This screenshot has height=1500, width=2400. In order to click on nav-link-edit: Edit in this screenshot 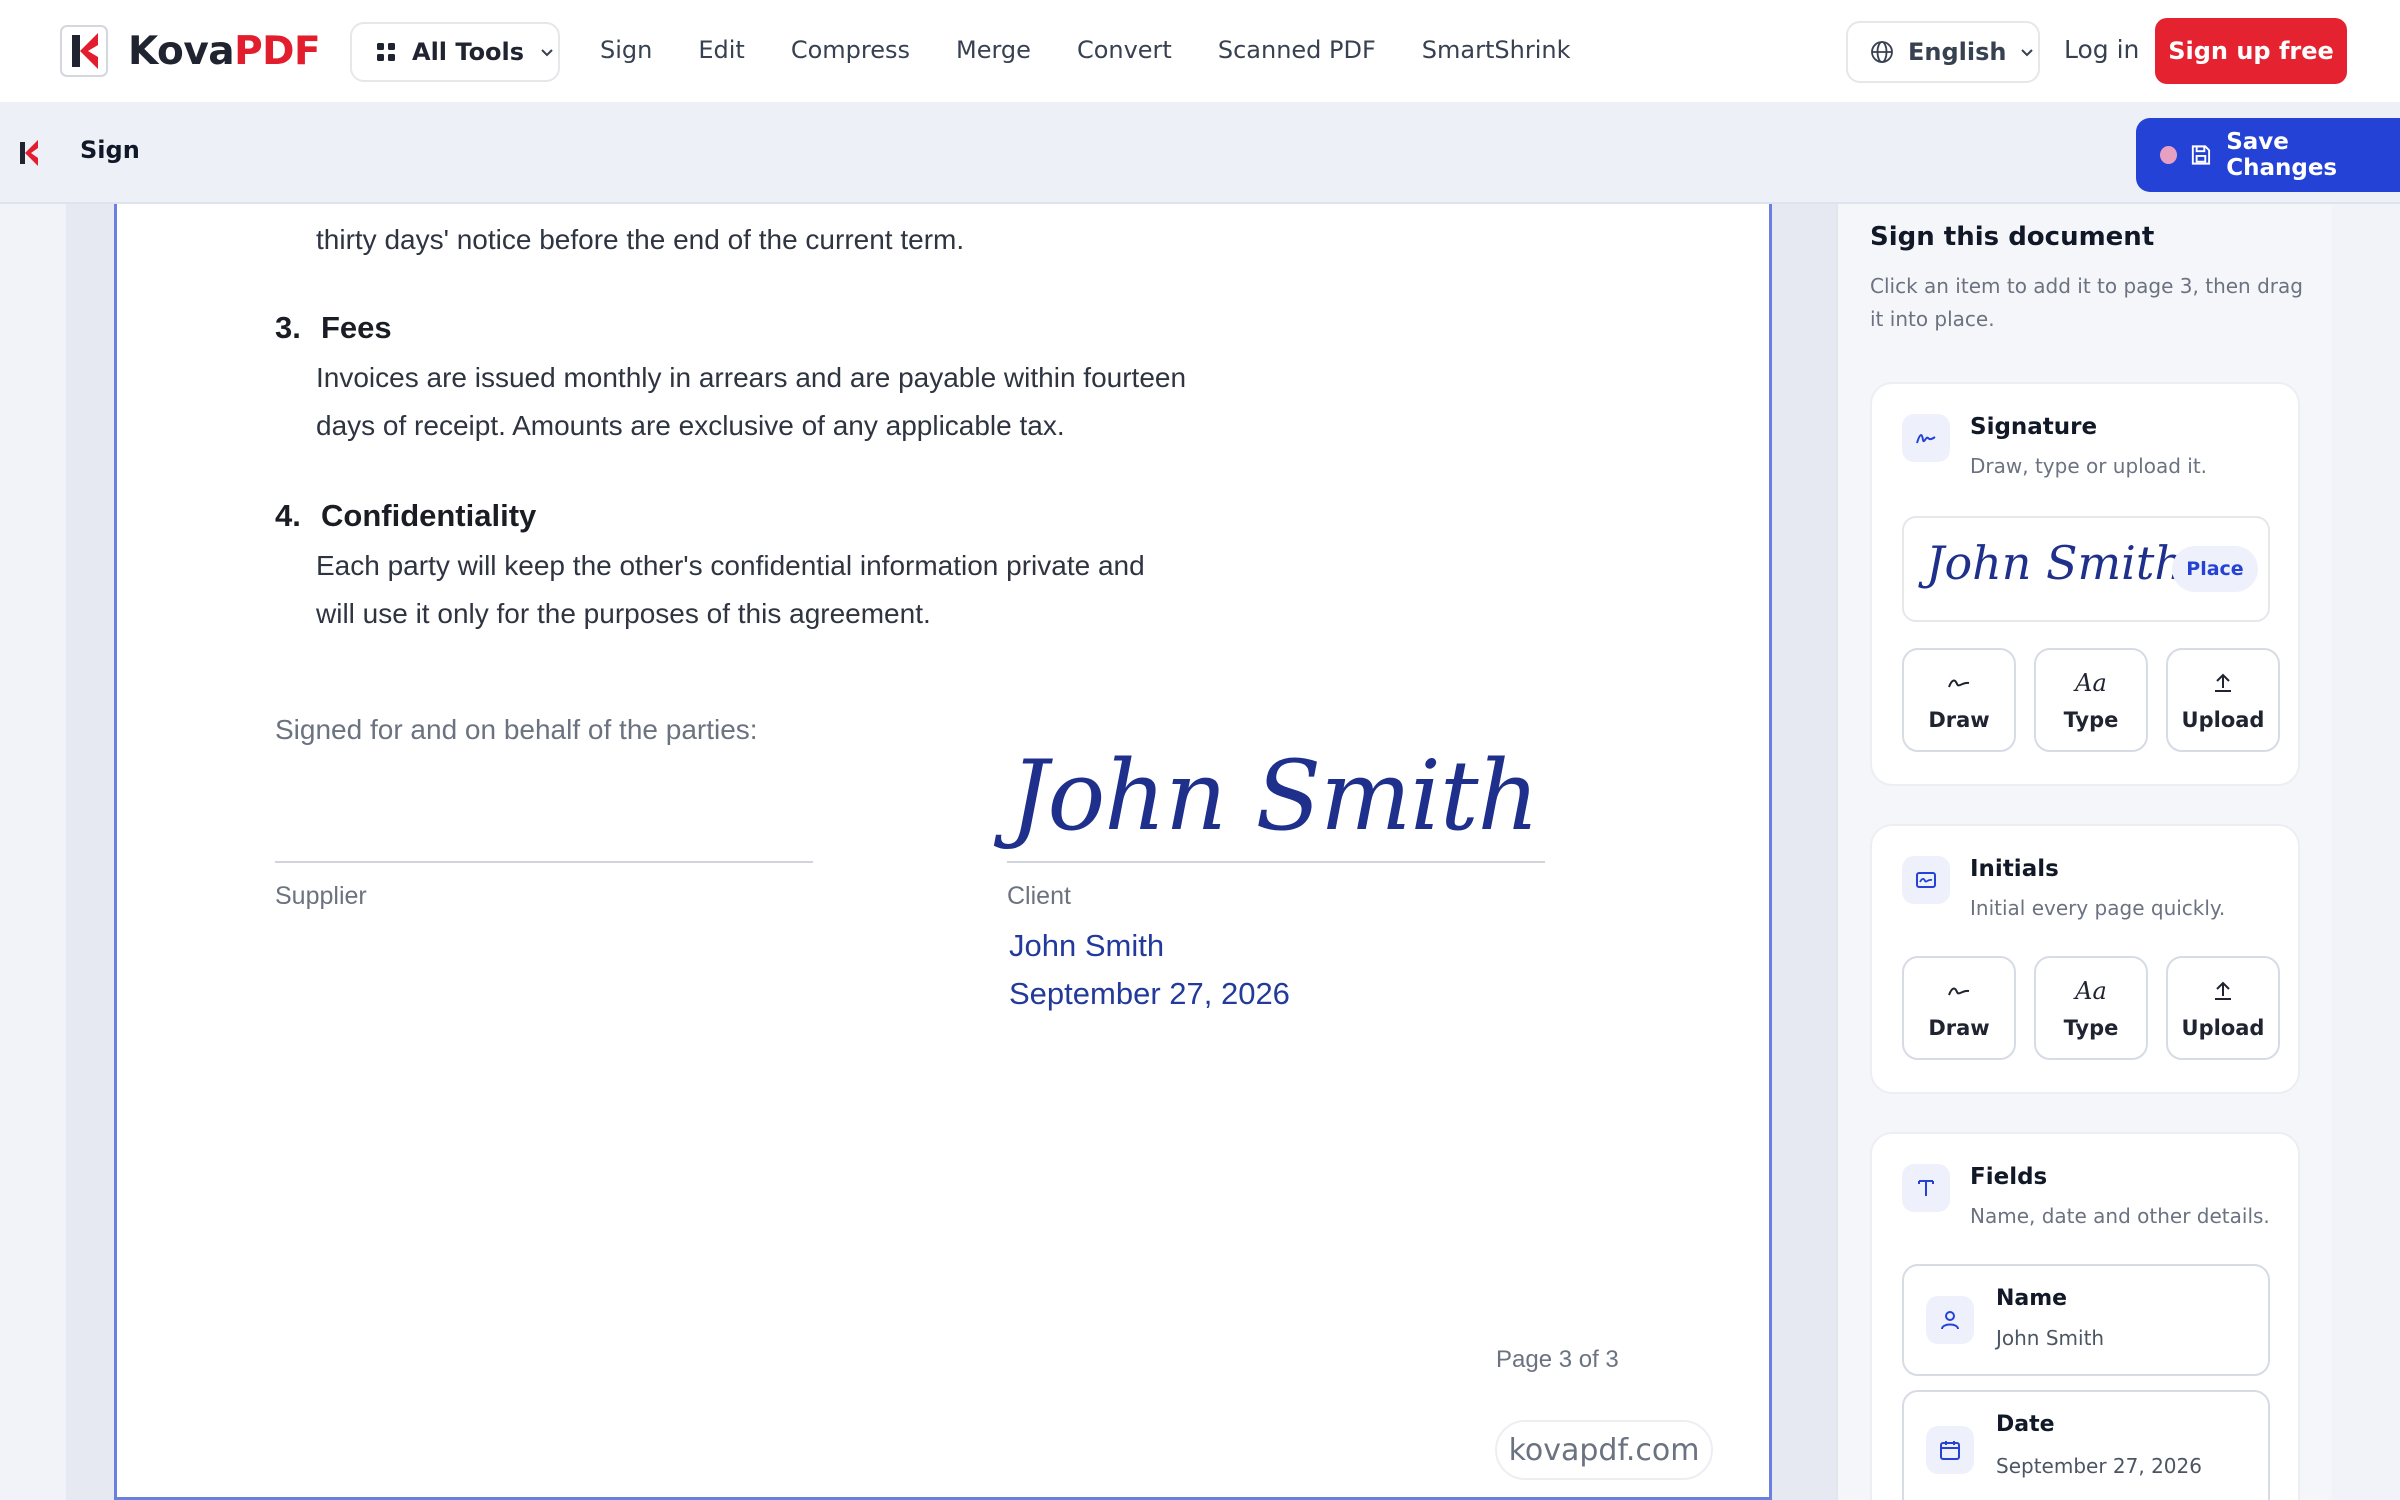, I will do `click(721, 50)`.